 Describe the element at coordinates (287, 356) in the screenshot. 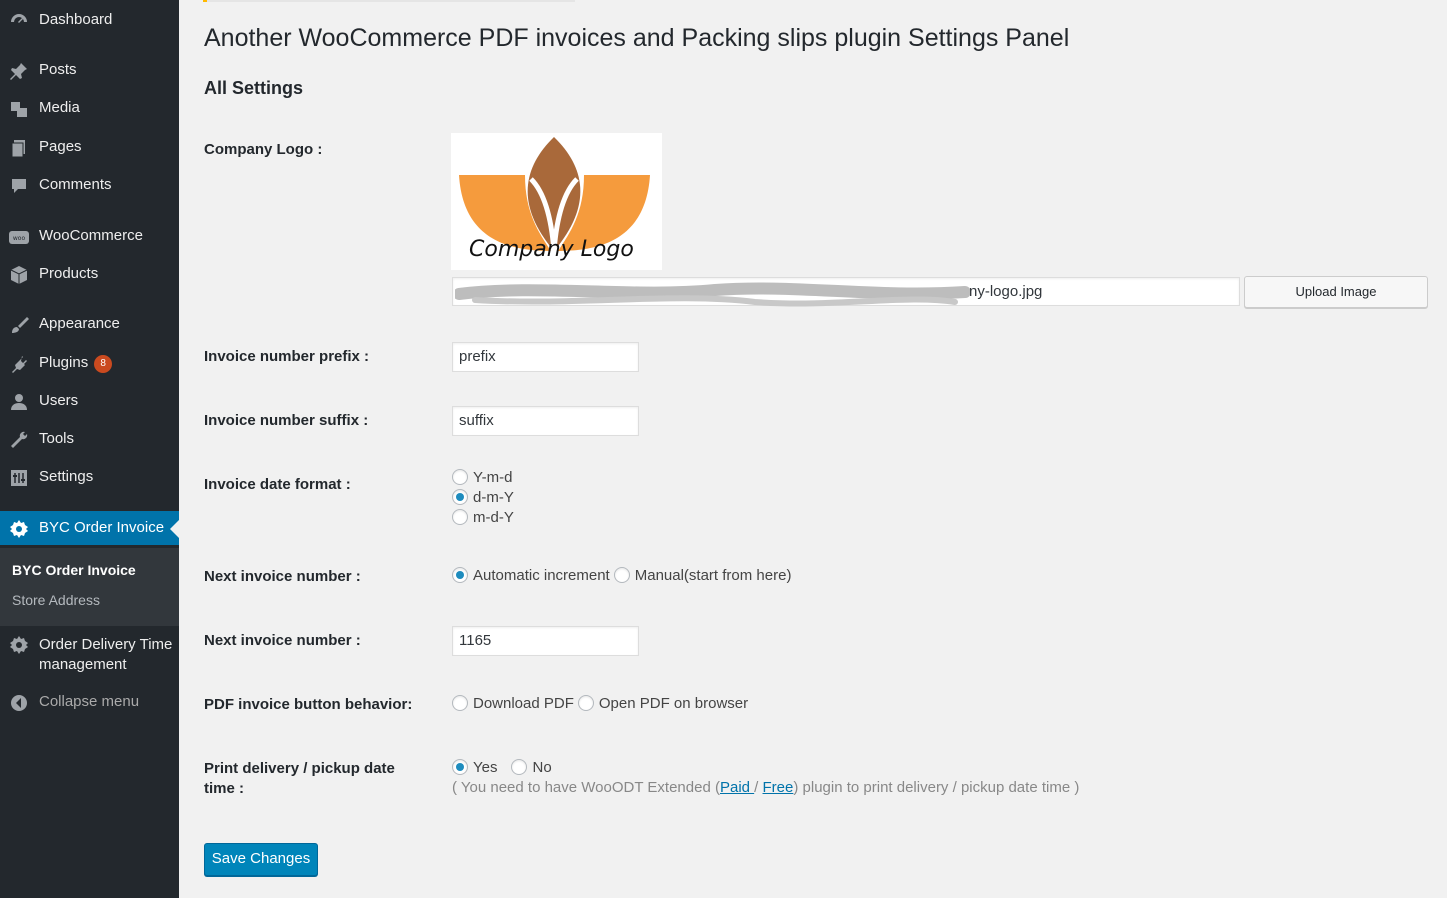

I see `invoice-prefix-label: Invoice number prefix :` at that location.